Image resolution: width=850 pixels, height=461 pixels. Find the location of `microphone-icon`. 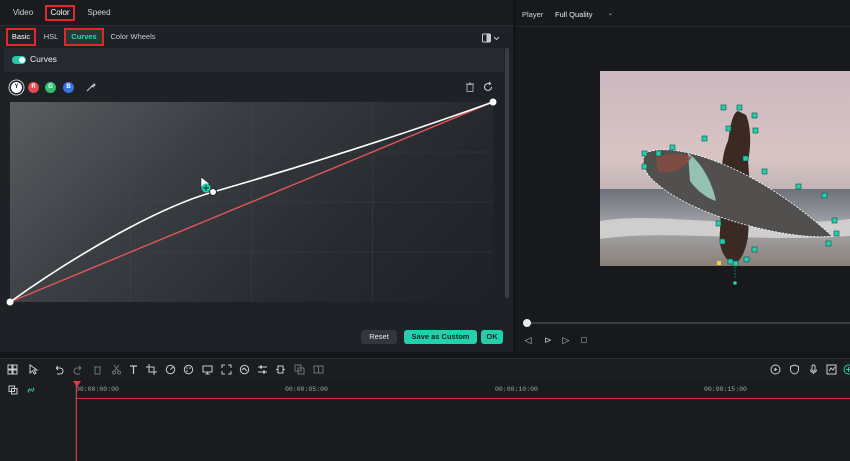

microphone-icon is located at coordinates (813, 369).